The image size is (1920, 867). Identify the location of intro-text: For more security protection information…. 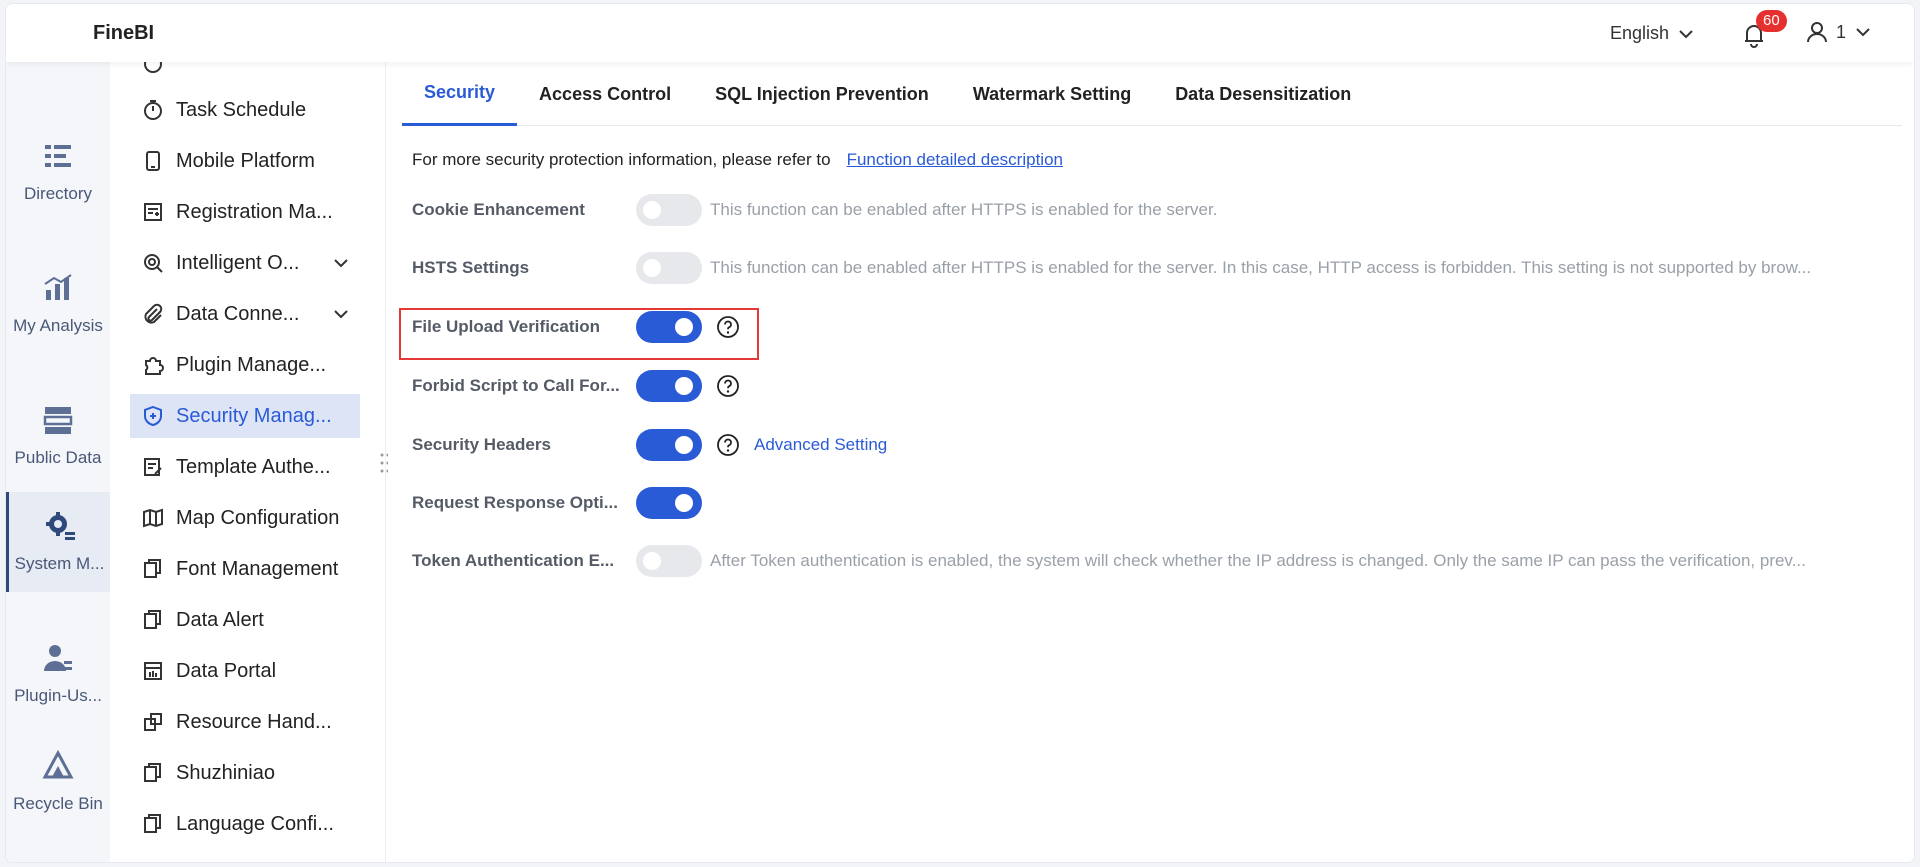
(621, 159).